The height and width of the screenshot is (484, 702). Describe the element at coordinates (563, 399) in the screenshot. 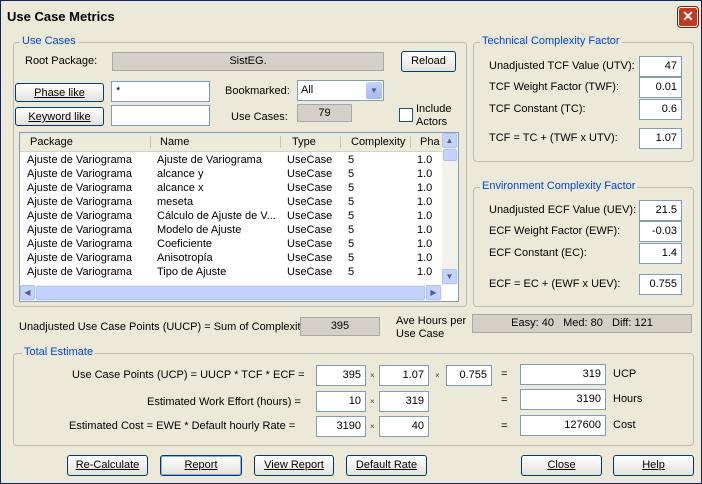

I see `effort-result: 3190` at that location.